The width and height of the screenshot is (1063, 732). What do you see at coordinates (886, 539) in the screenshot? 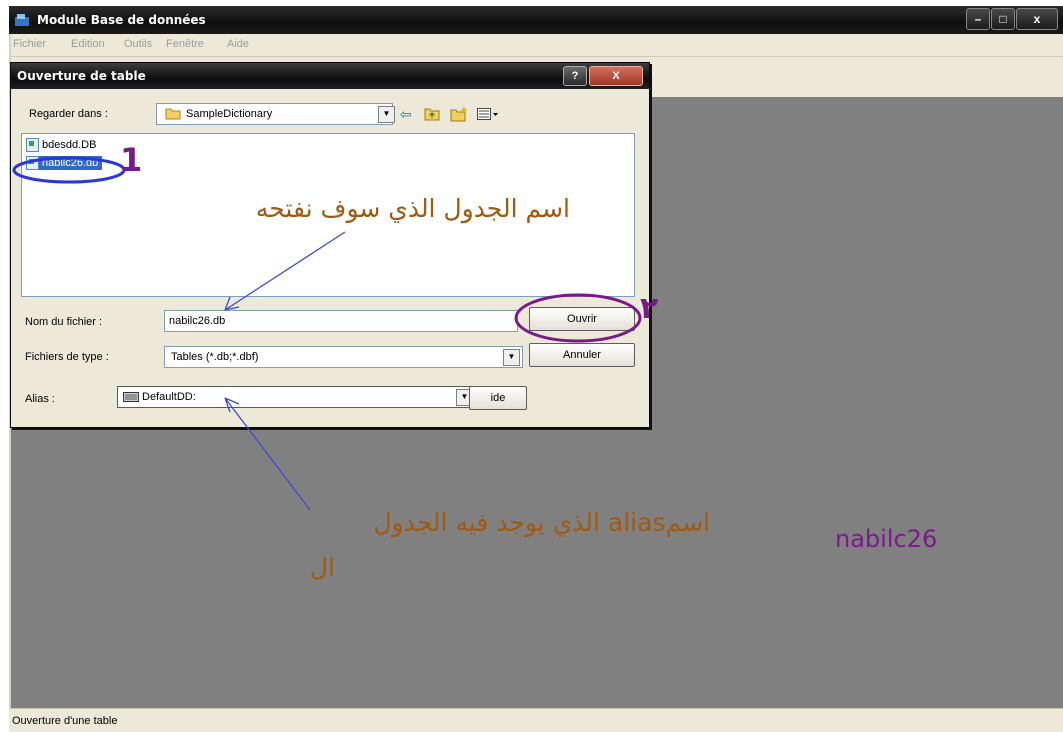
I see `signature-text: nabilc26` at bounding box center [886, 539].